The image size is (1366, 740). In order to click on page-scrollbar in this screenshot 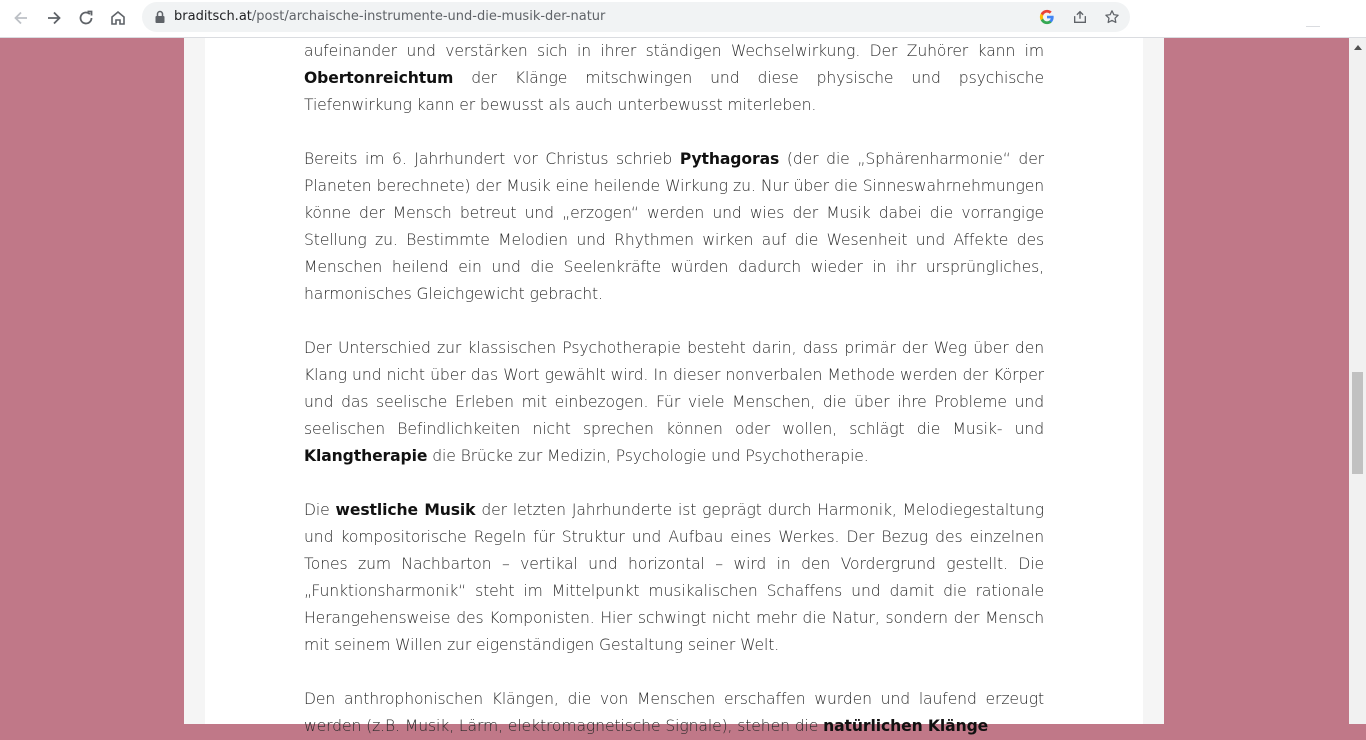, I will do `click(1357, 381)`.